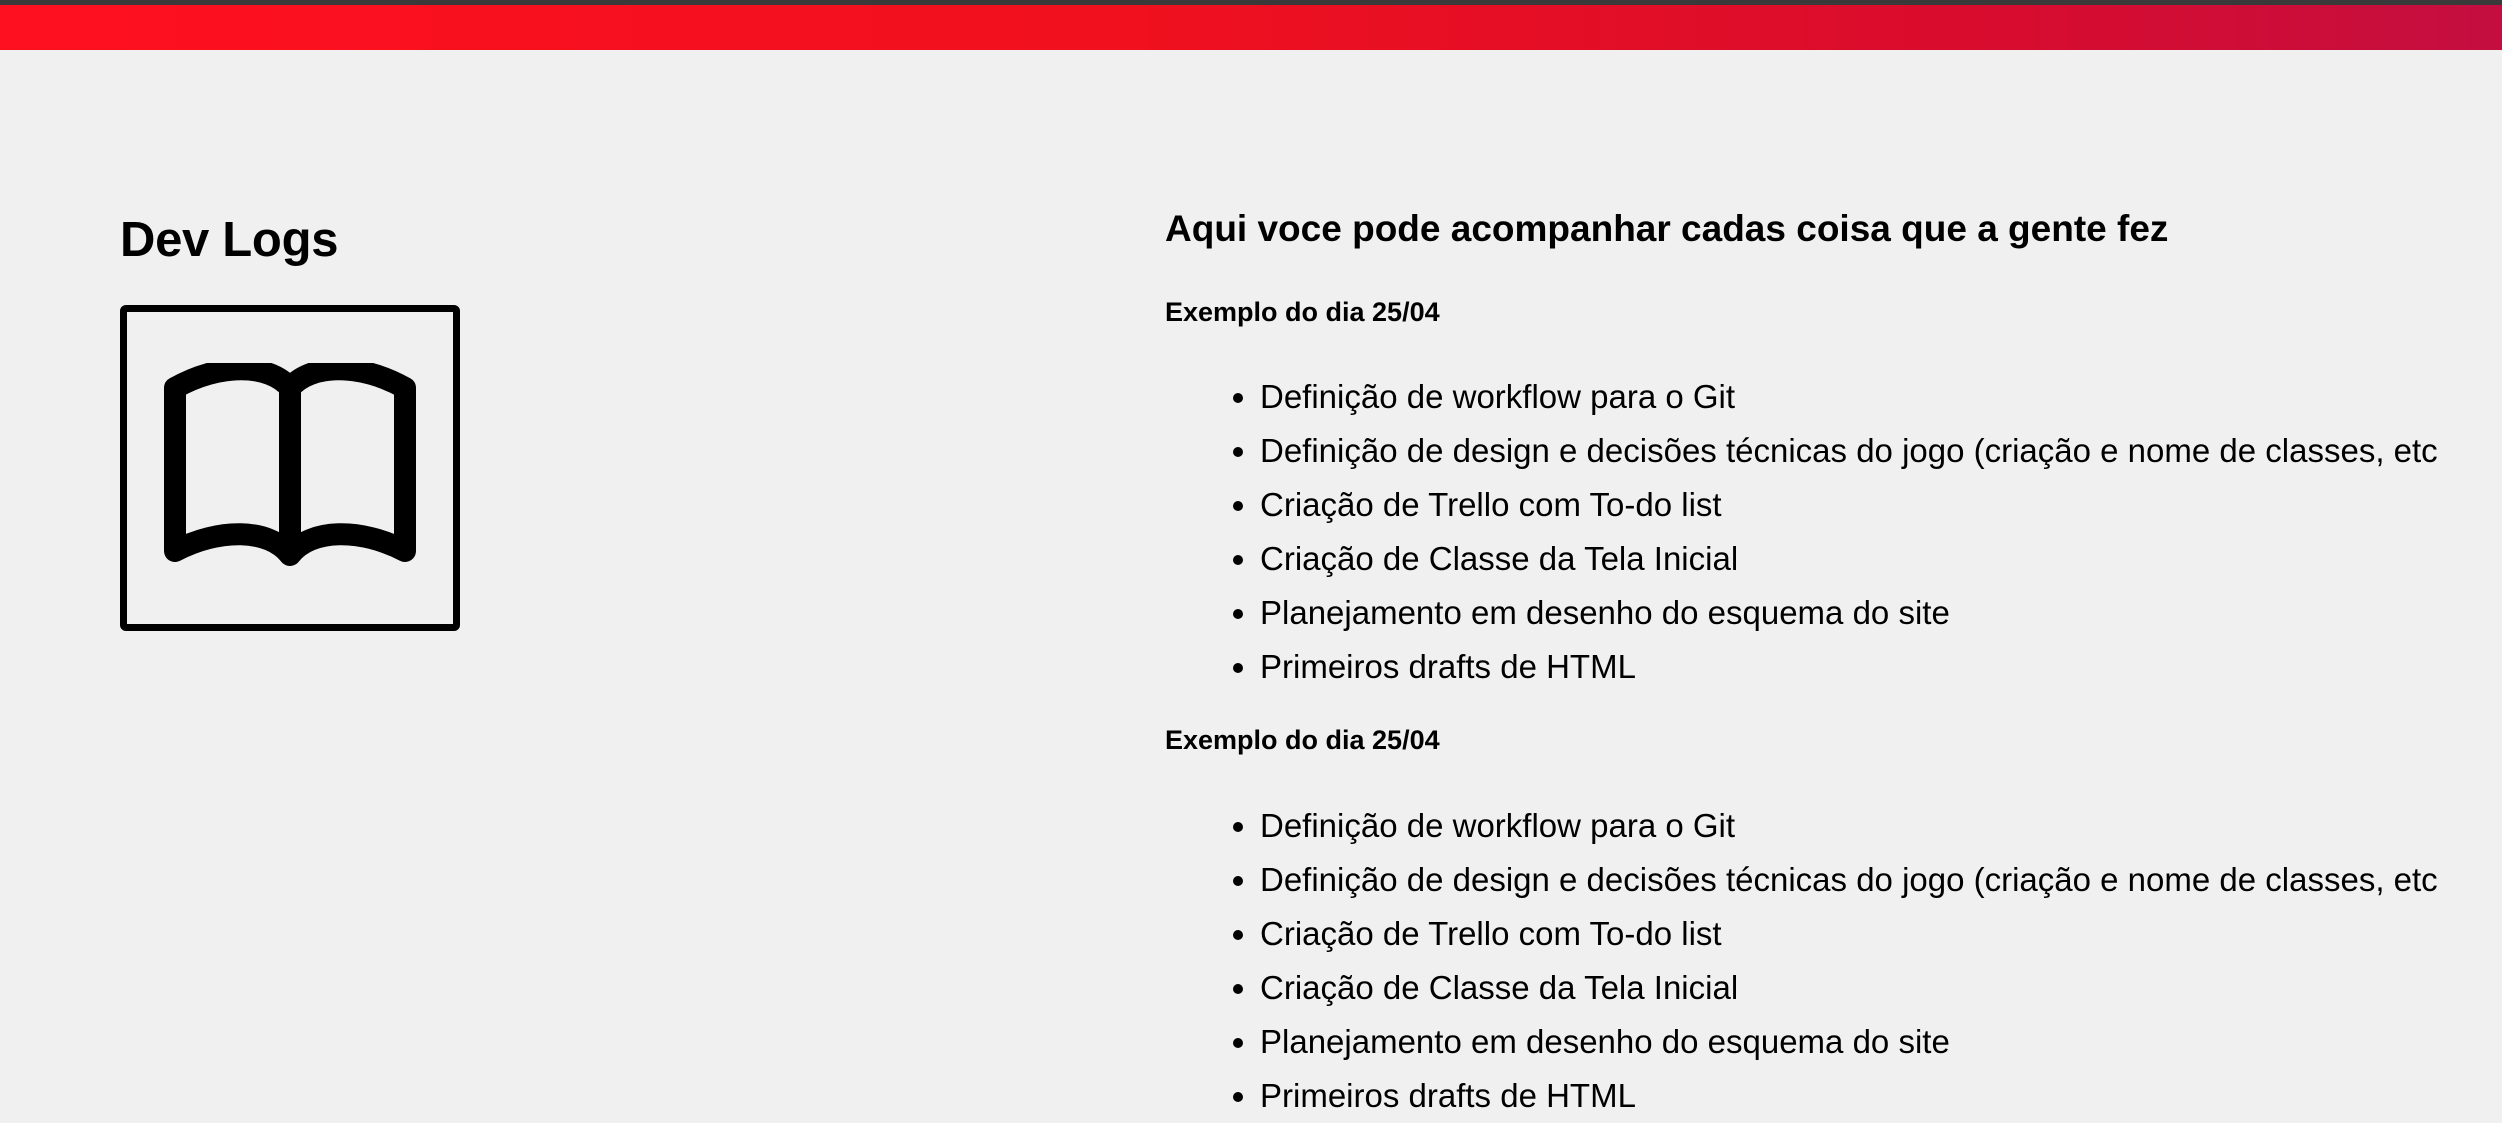 The width and height of the screenshot is (2502, 1123). I want to click on top-banner, so click(1251, 25).